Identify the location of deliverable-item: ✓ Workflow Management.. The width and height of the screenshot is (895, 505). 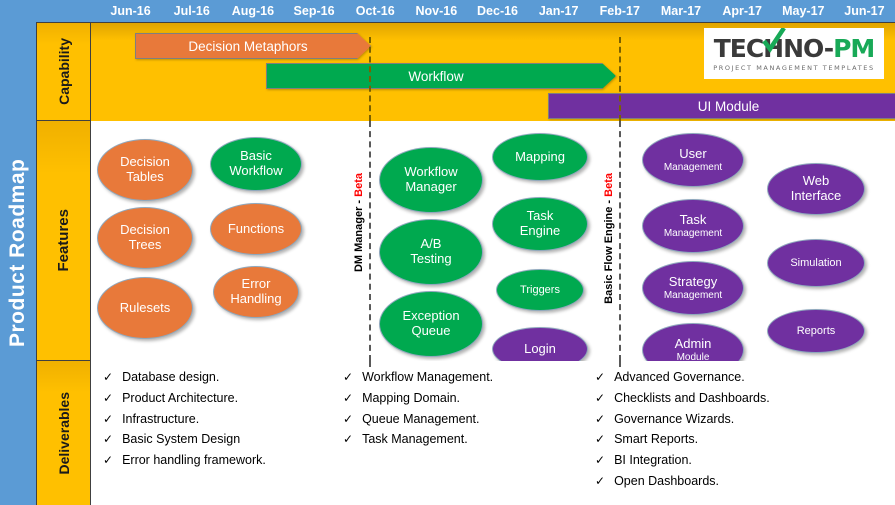
(463, 377).